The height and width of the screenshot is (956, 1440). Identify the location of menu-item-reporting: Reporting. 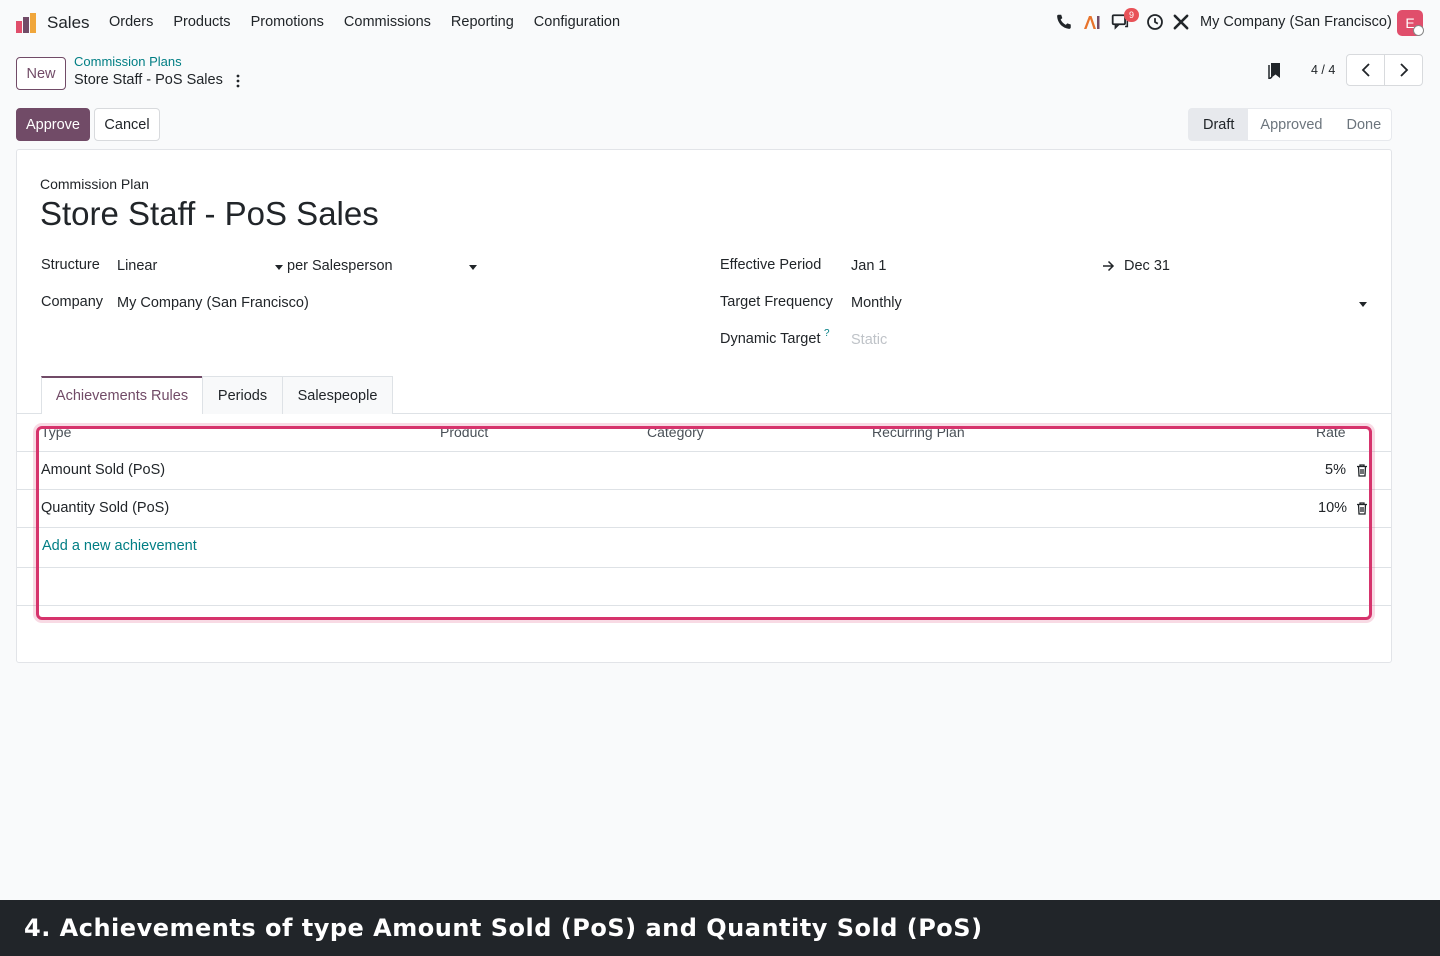
(482, 22).